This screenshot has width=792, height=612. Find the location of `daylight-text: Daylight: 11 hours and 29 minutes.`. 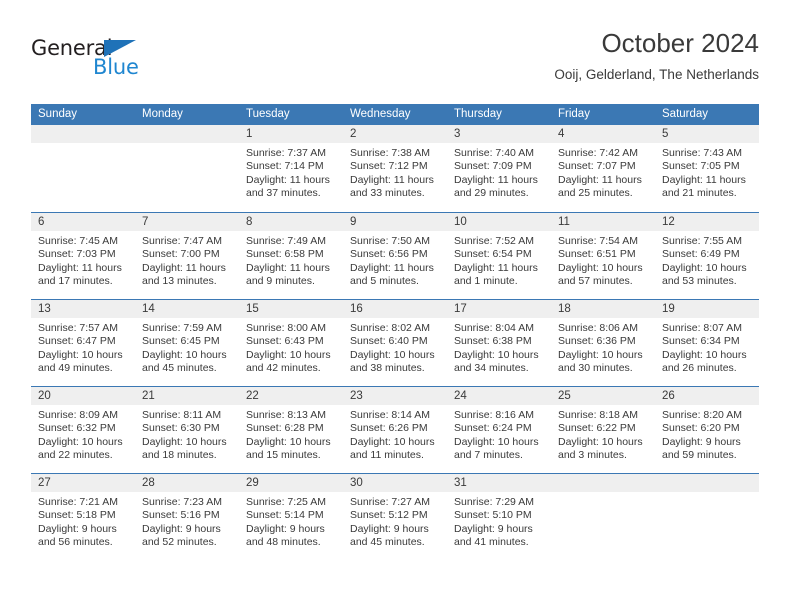

daylight-text: Daylight: 11 hours and 29 minutes. is located at coordinates (496, 186).